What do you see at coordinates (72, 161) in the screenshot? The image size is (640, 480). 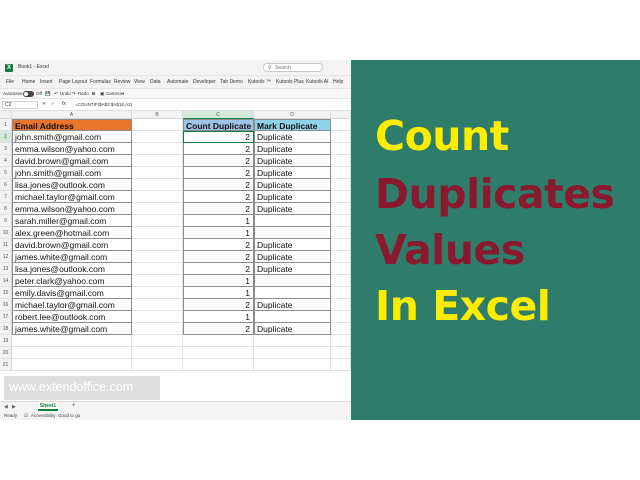 I see `email-cell: david.brown@gmail.com` at bounding box center [72, 161].